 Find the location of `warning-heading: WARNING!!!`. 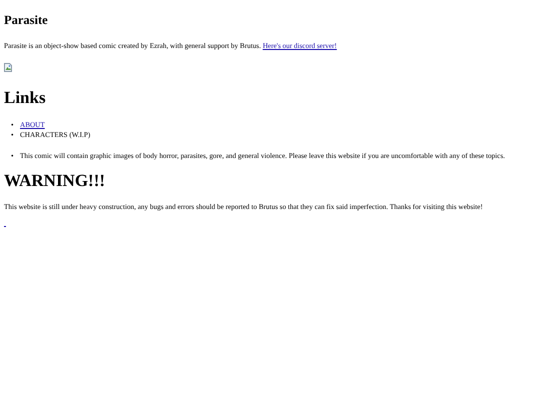

warning-heading: WARNING!!! is located at coordinates (55, 180).